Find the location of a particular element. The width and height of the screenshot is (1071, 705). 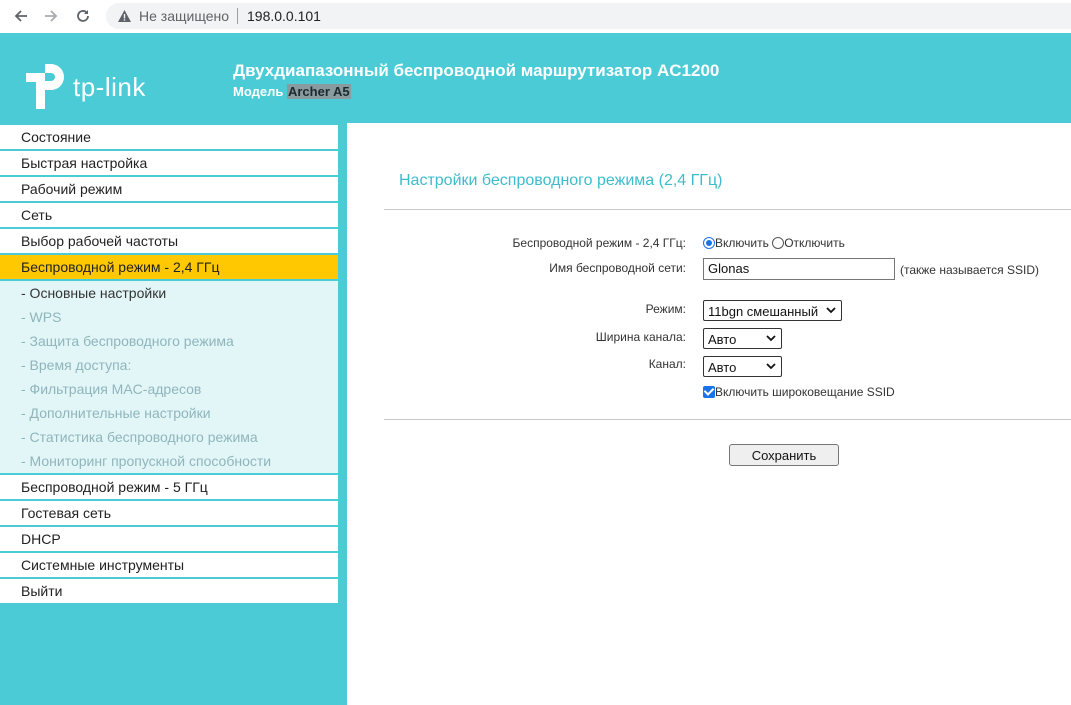

sidebar-item-1: Быстрая настройка is located at coordinates (169, 163).